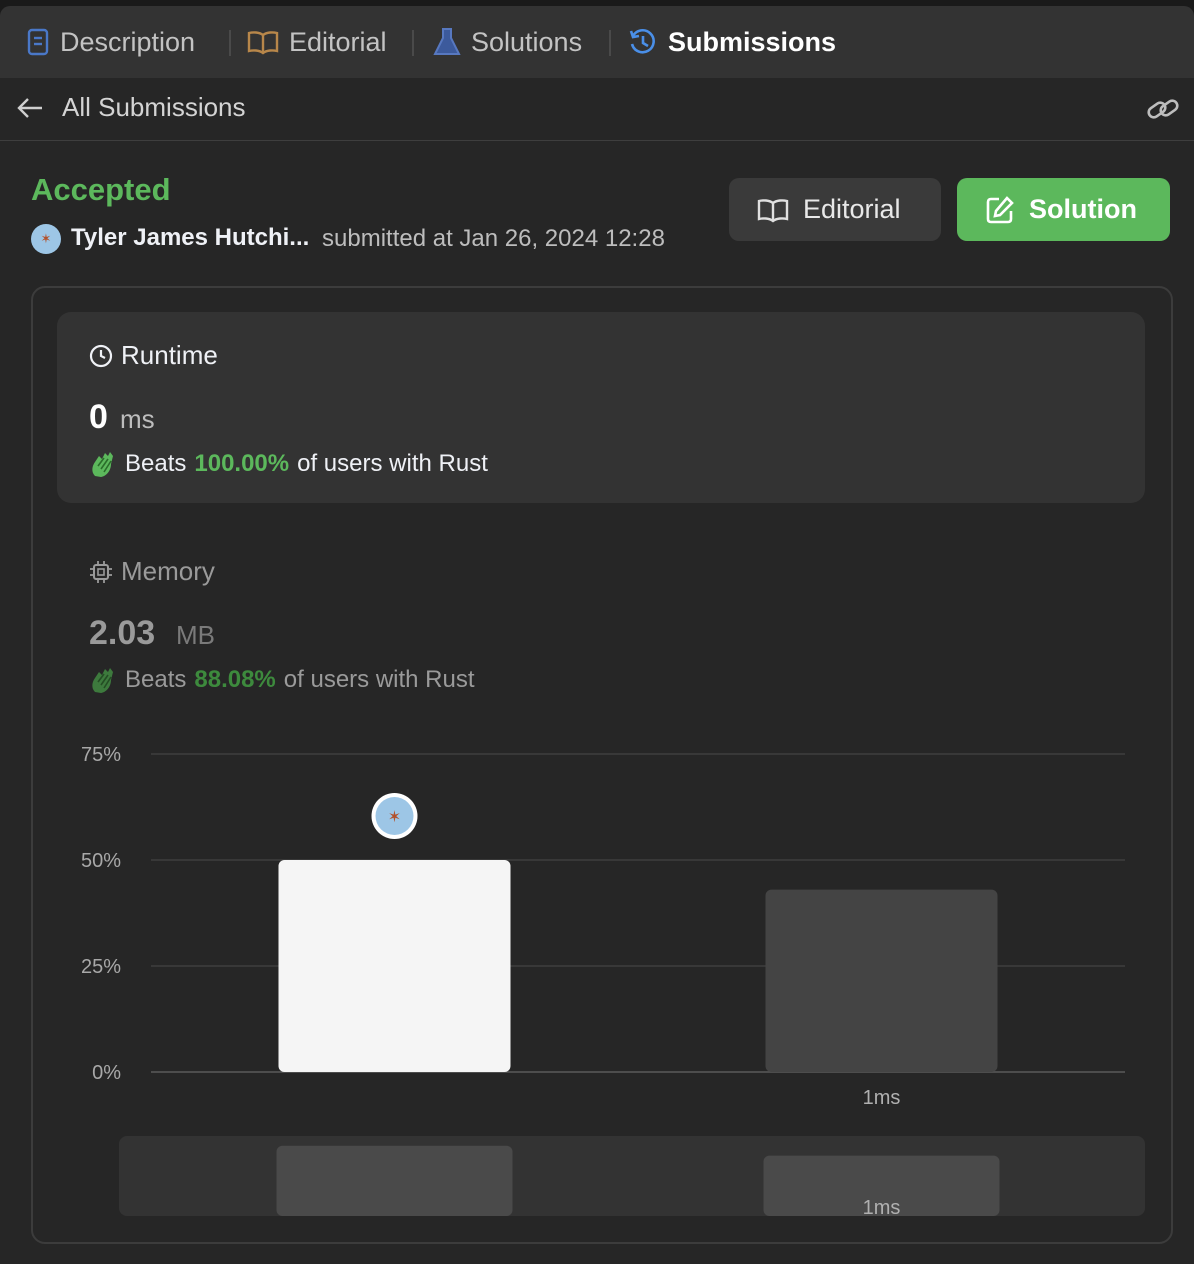 This screenshot has height=1264, width=1194. Describe the element at coordinates (852, 209) in the screenshot. I see `editorial-button-label: Editorial` at that location.